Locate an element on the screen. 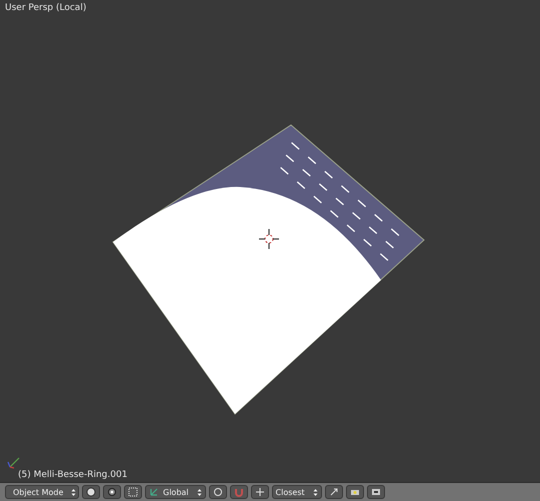  magnet-icon is located at coordinates (239, 492).